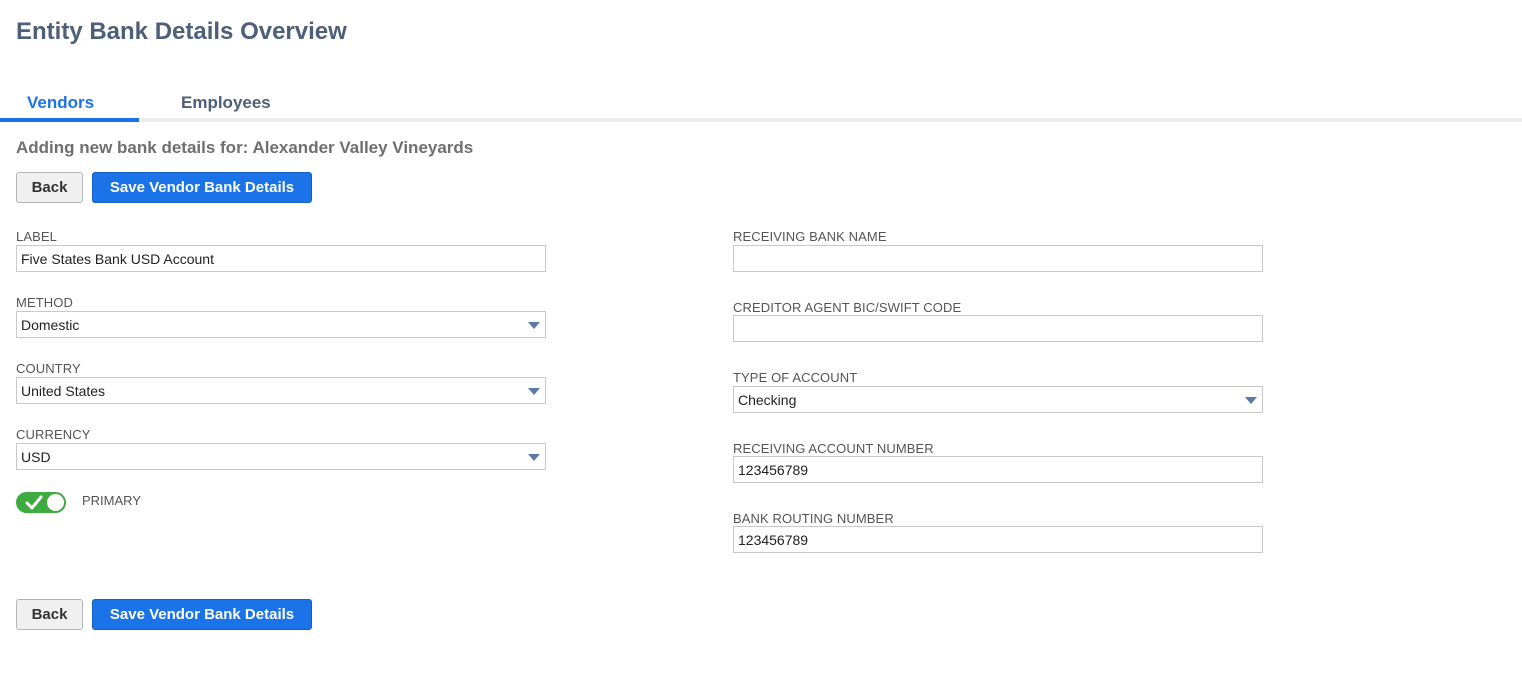  What do you see at coordinates (998, 539) in the screenshot?
I see `bank-routing-number-input: 123456789` at bounding box center [998, 539].